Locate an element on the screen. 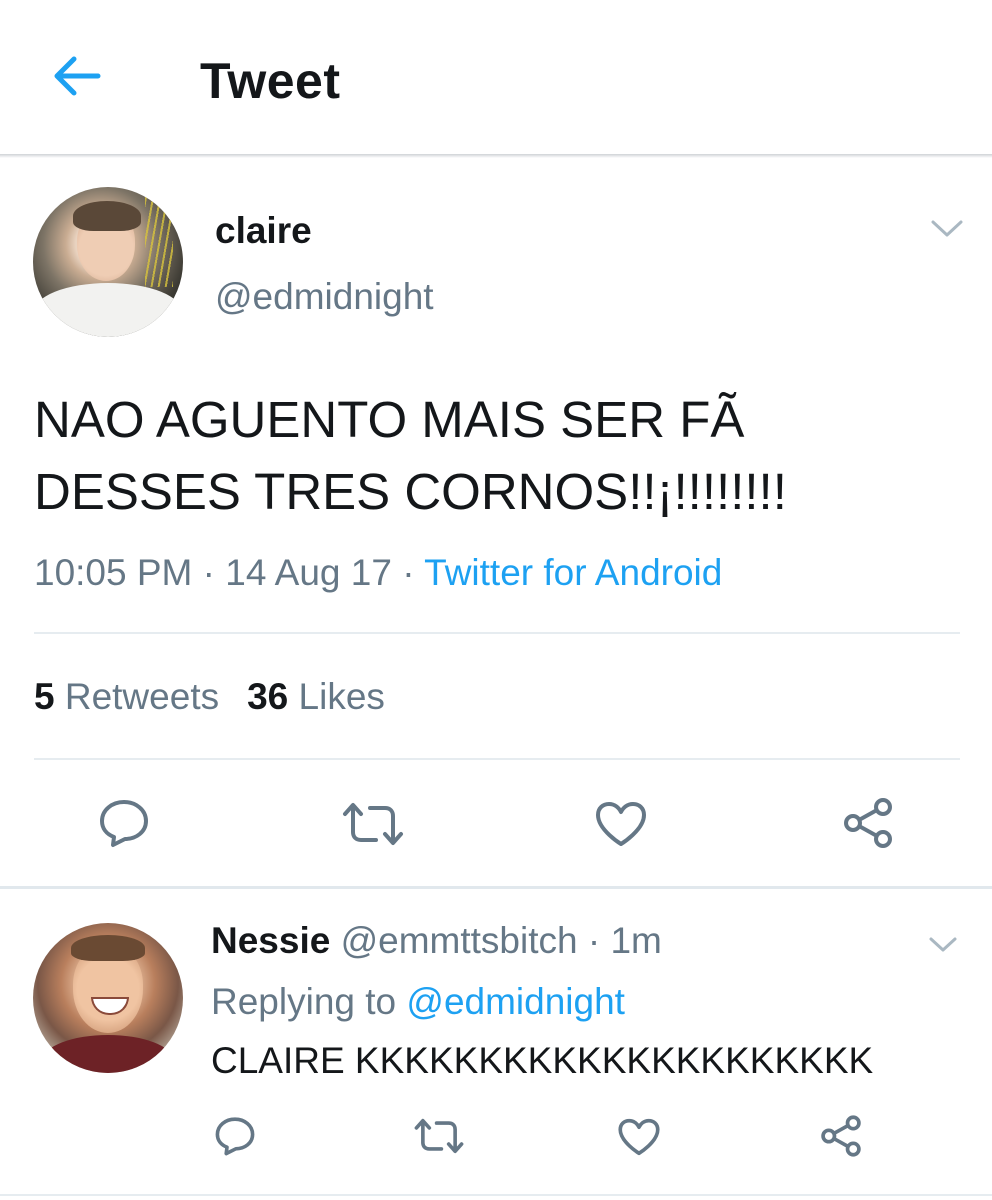 The height and width of the screenshot is (1200, 992). reply-author-handle: @emmttsbitch is located at coordinates (459, 940).